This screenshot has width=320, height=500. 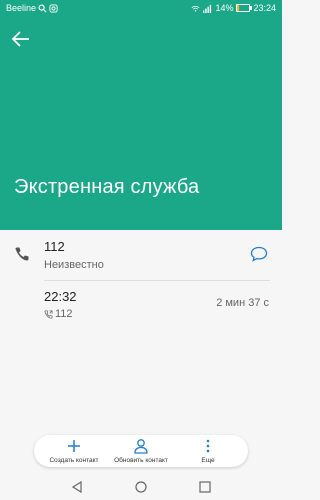 I want to click on number-label: Неизвестно, so click(x=74, y=265).